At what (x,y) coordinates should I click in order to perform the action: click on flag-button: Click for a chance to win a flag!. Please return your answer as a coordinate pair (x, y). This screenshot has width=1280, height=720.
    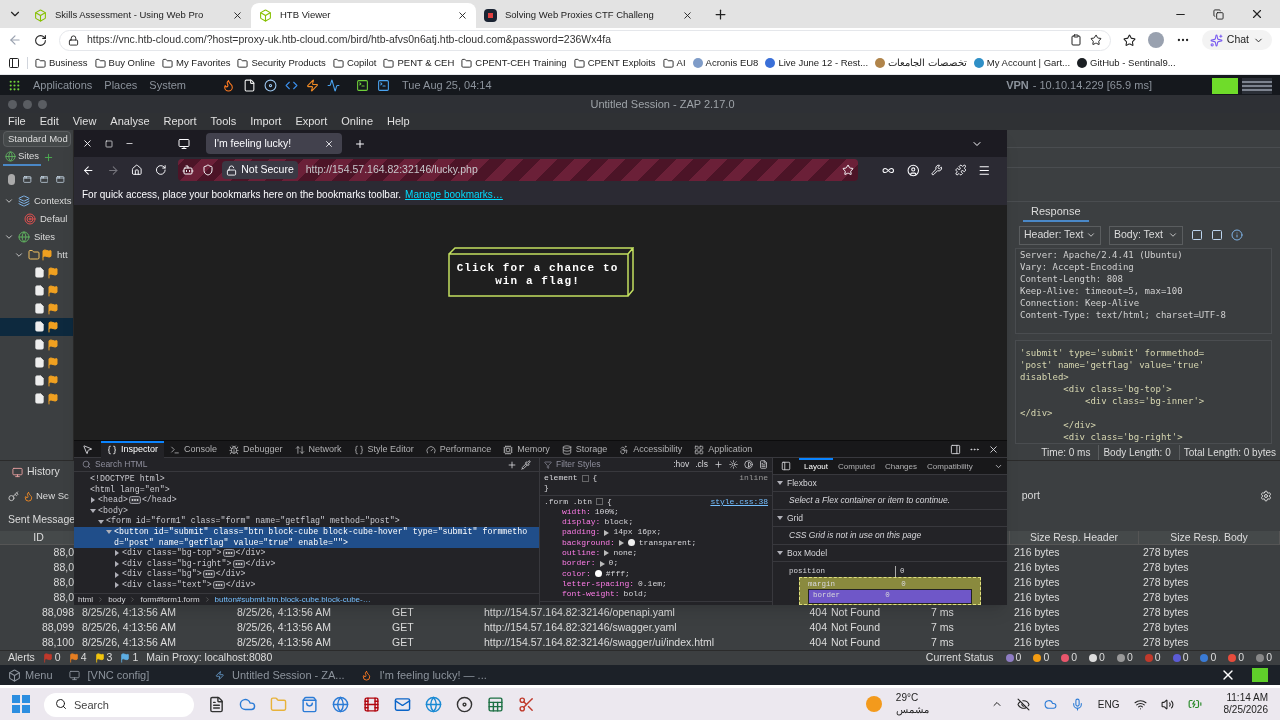
    Looking at the image, I should click on (540, 272).